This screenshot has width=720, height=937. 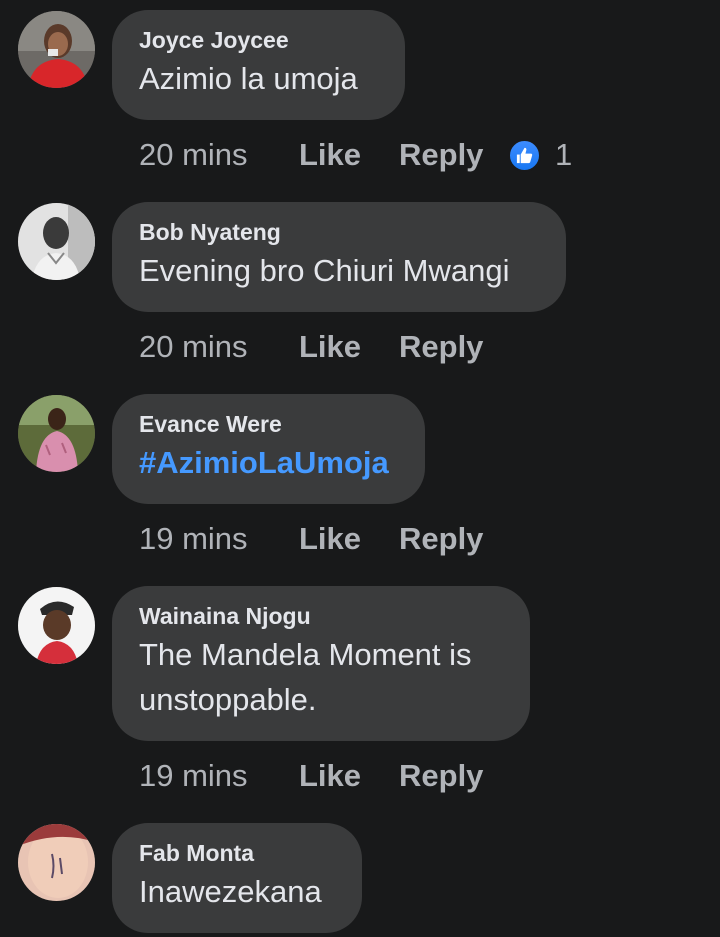 What do you see at coordinates (524, 155) in the screenshot?
I see `thumbs-up-icon` at bounding box center [524, 155].